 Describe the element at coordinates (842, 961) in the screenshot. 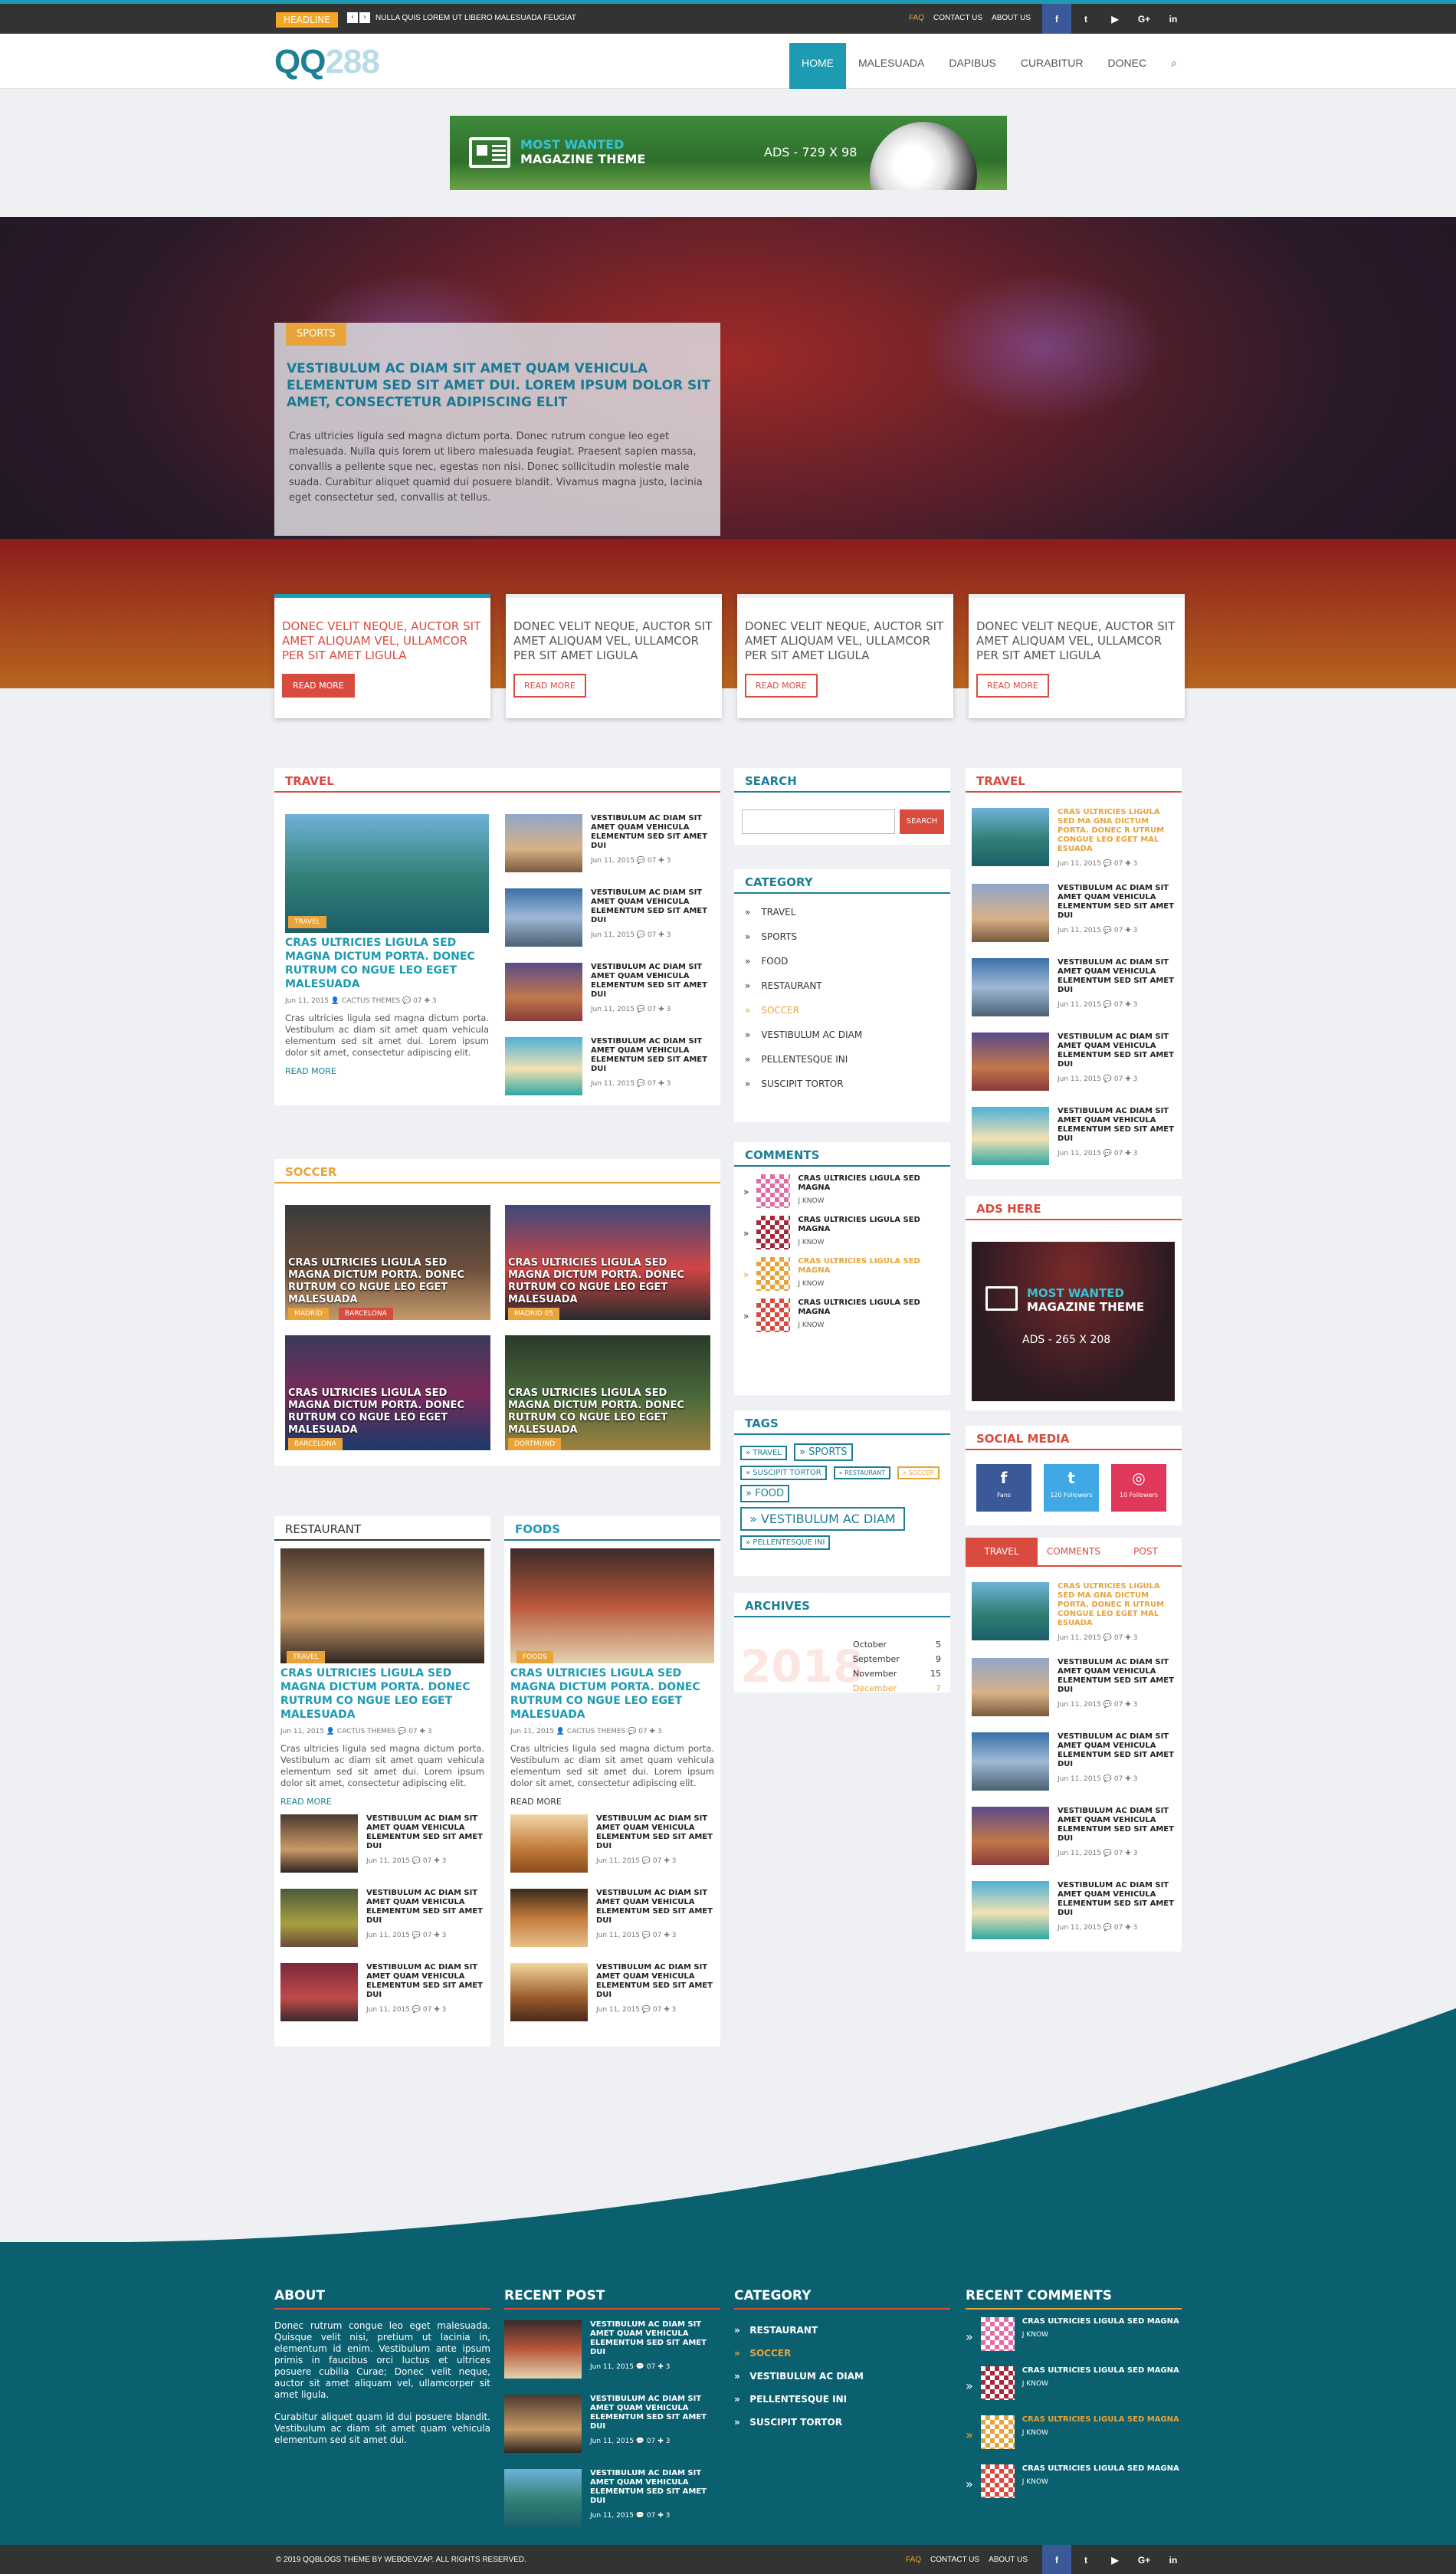

I see `category-item: » FOOD` at that location.